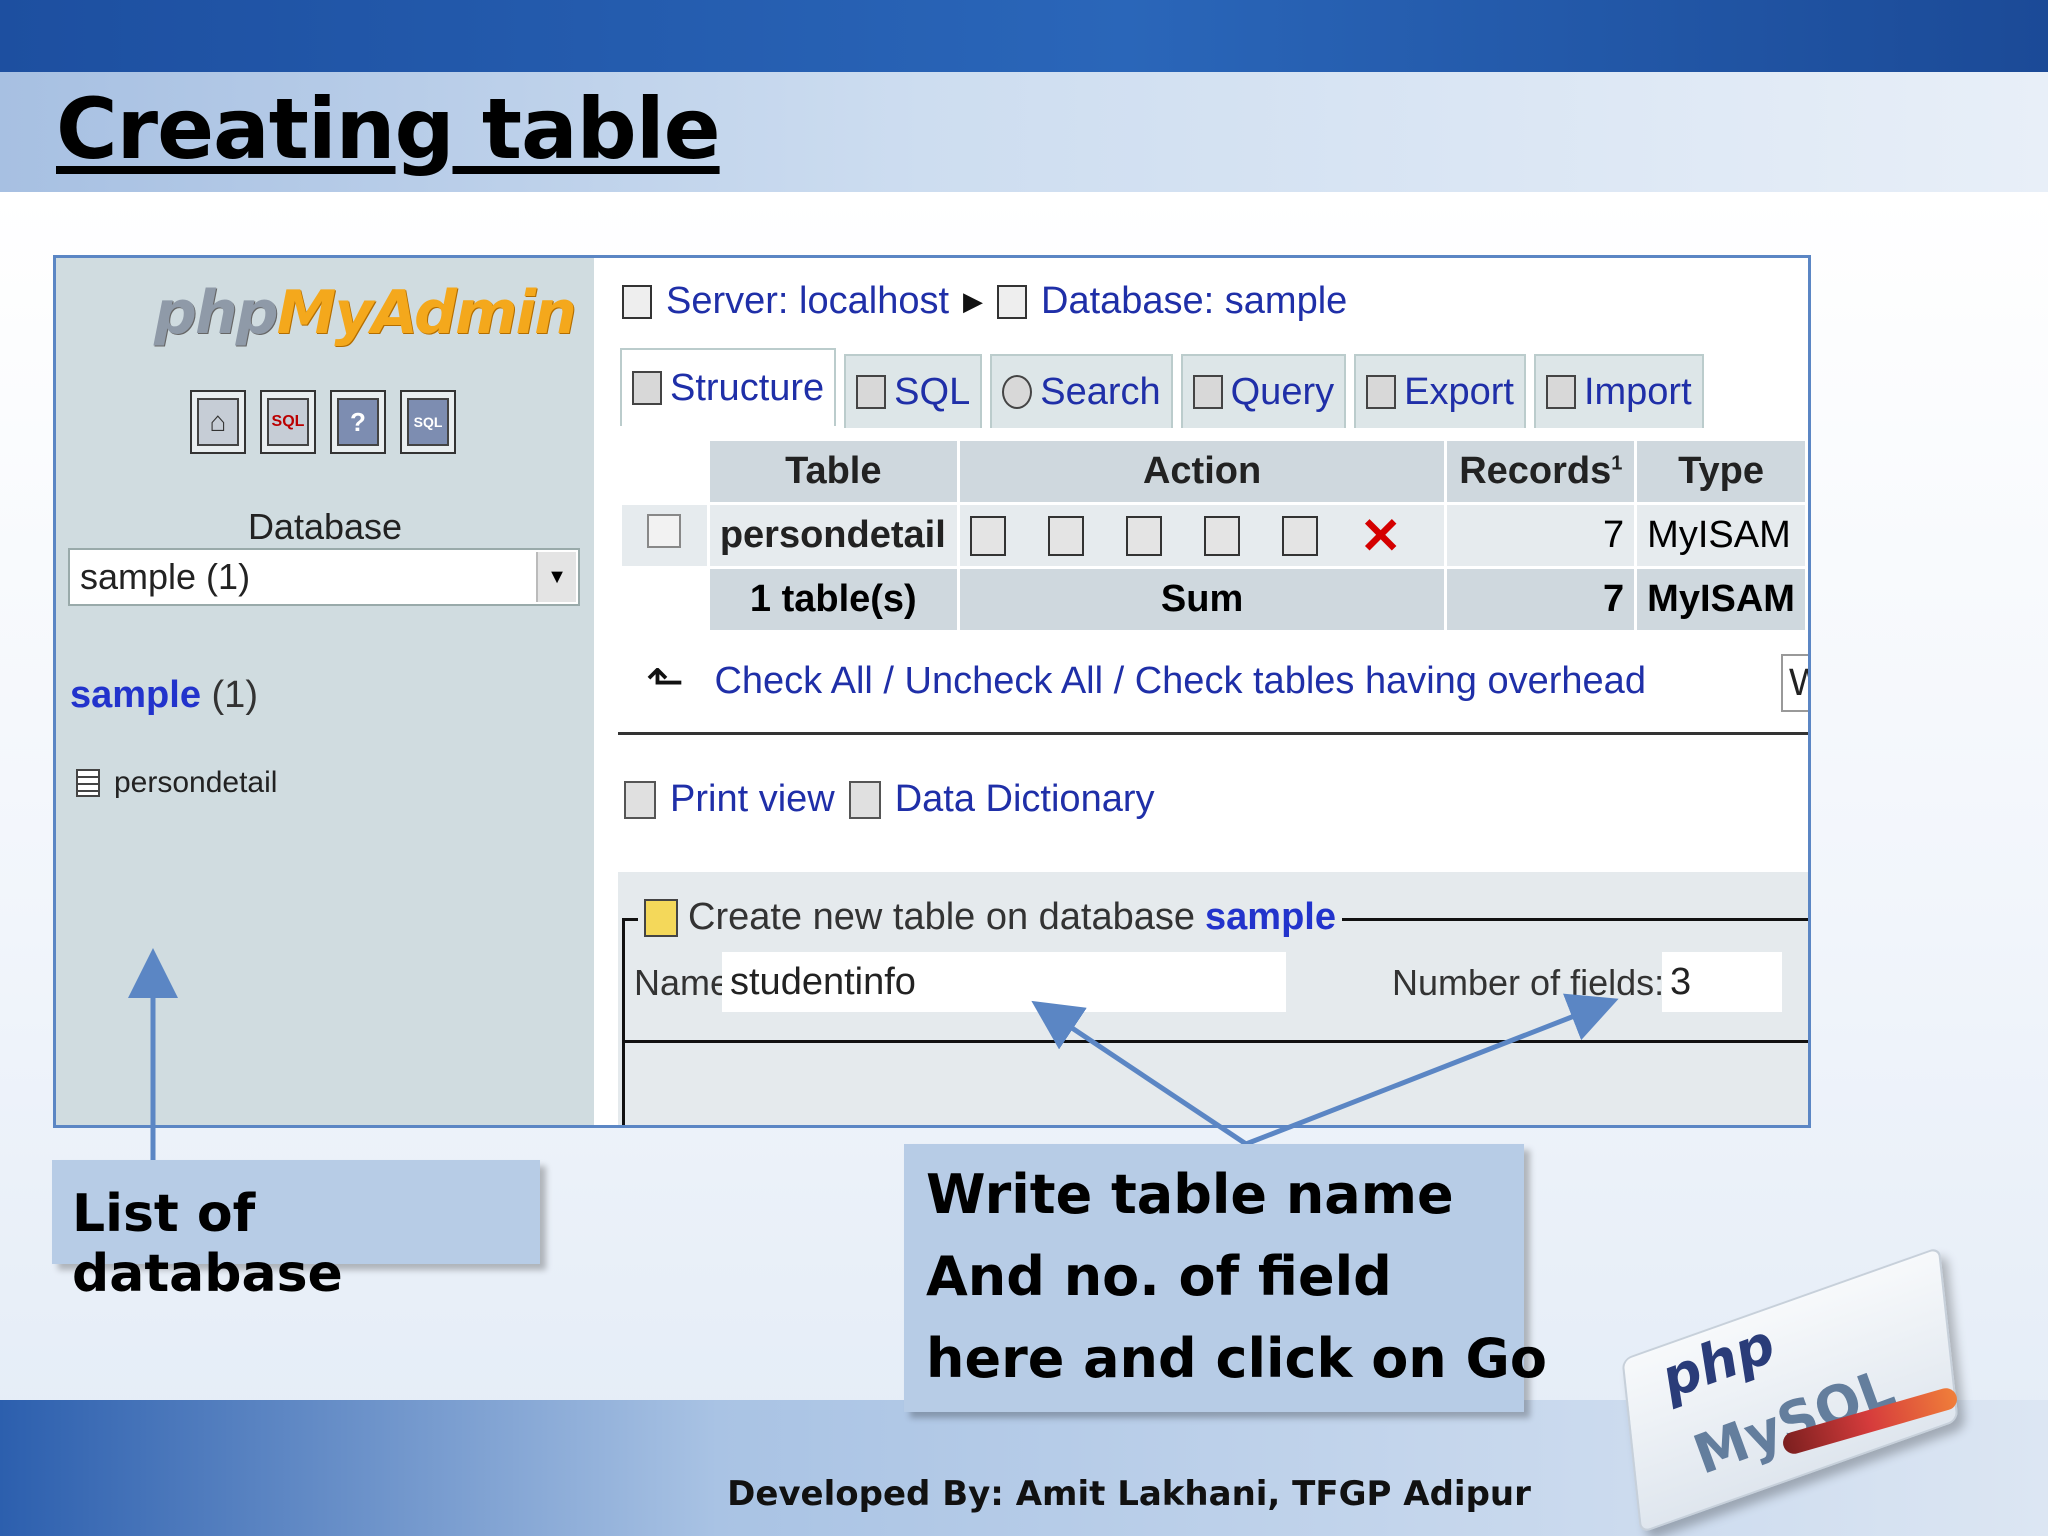 The height and width of the screenshot is (1536, 2048). What do you see at coordinates (1722, 982) in the screenshot?
I see `number-of-fields-input` at bounding box center [1722, 982].